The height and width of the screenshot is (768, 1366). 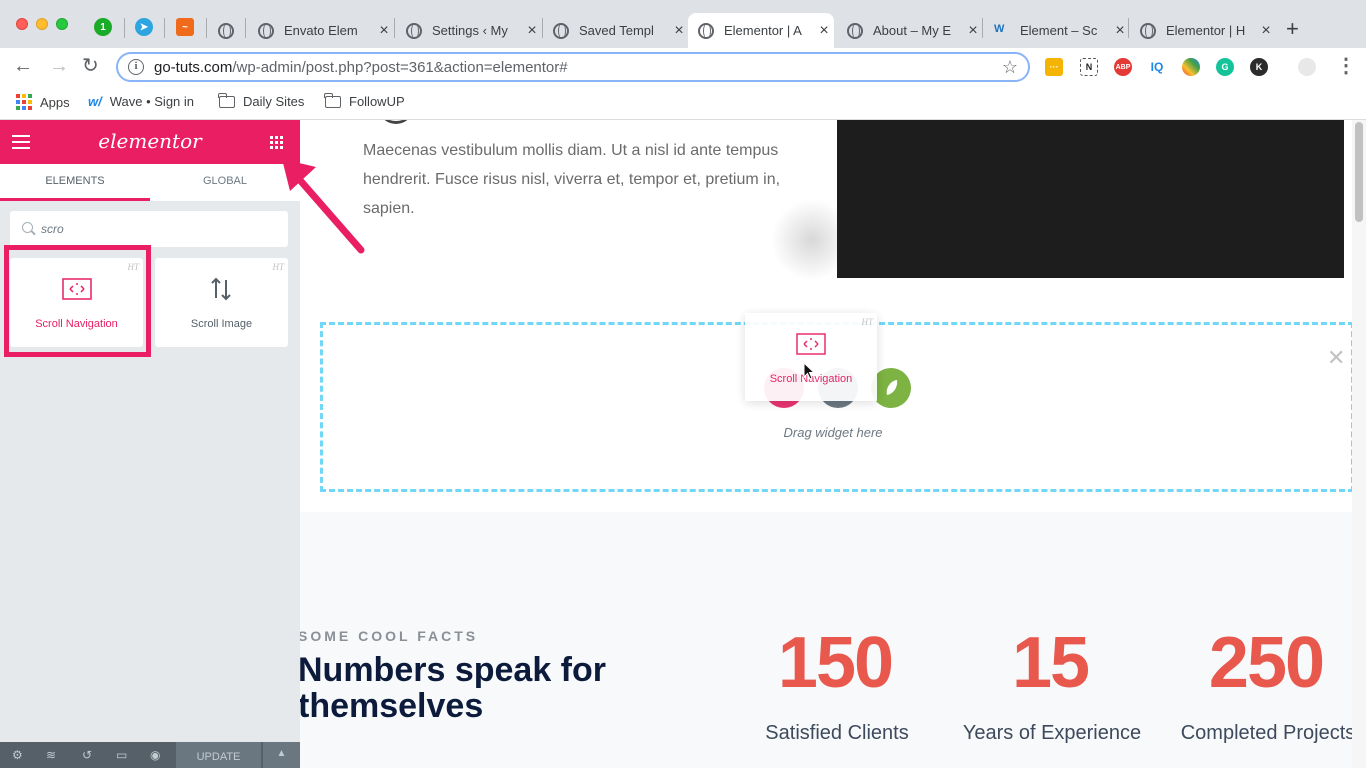 What do you see at coordinates (805, 240) in the screenshot?
I see `decor-map-image` at bounding box center [805, 240].